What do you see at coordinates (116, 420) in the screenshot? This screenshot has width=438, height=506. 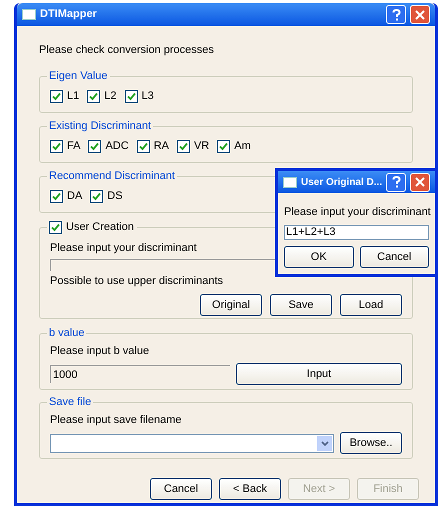 I see `prompt-text: Please input save filename` at bounding box center [116, 420].